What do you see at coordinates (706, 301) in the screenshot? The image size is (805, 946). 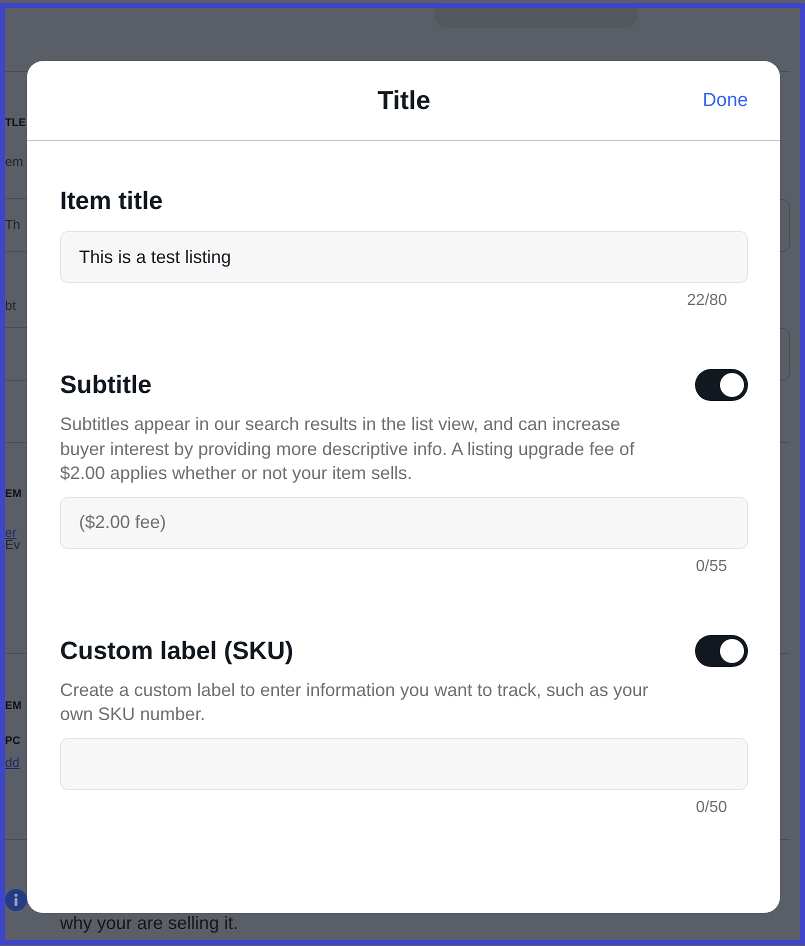 I see `character-counter: 22/80` at bounding box center [706, 301].